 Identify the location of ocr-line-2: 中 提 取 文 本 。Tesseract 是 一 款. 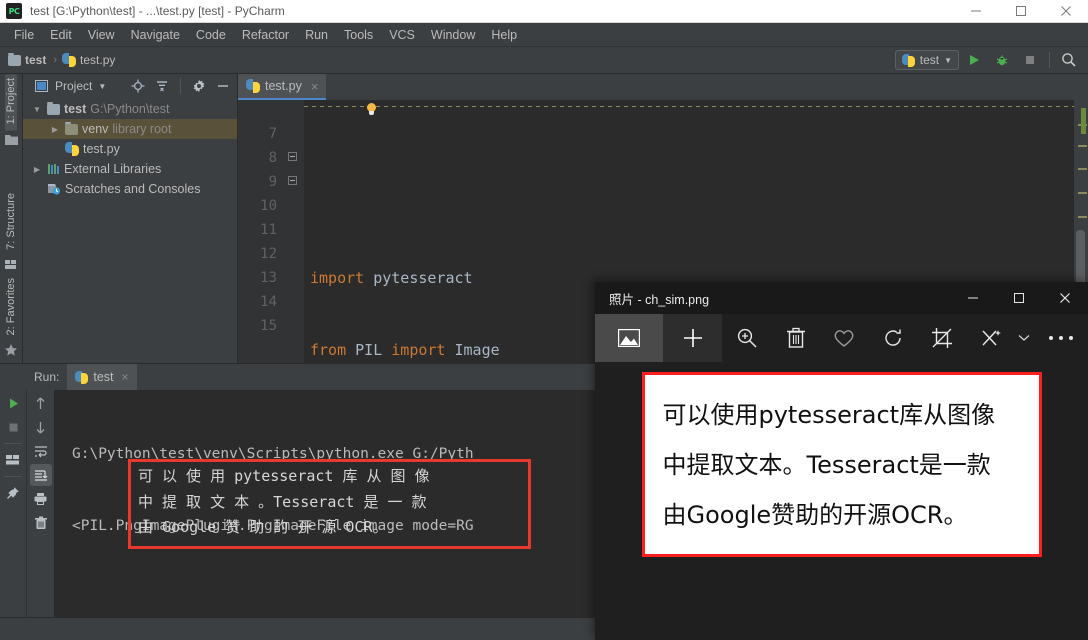
(282, 501).